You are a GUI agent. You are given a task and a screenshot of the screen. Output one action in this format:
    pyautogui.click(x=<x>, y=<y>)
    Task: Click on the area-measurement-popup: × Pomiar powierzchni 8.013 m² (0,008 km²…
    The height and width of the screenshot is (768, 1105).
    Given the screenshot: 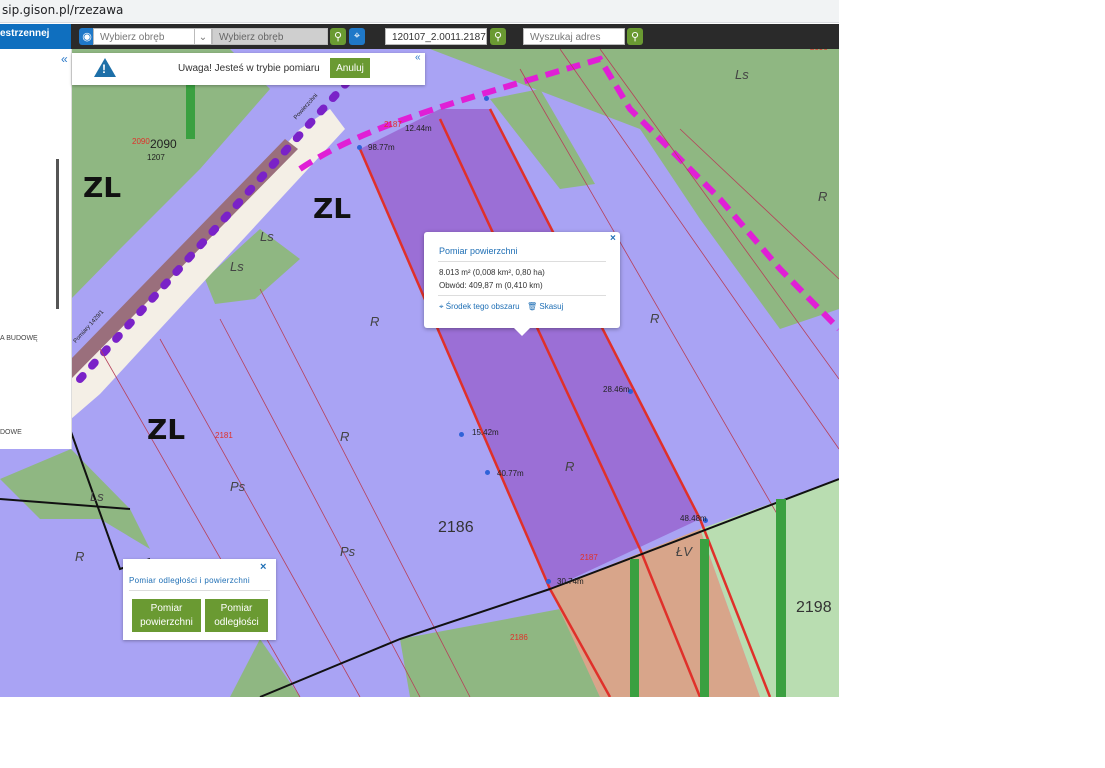 What is the action you would take?
    pyautogui.click(x=522, y=284)
    